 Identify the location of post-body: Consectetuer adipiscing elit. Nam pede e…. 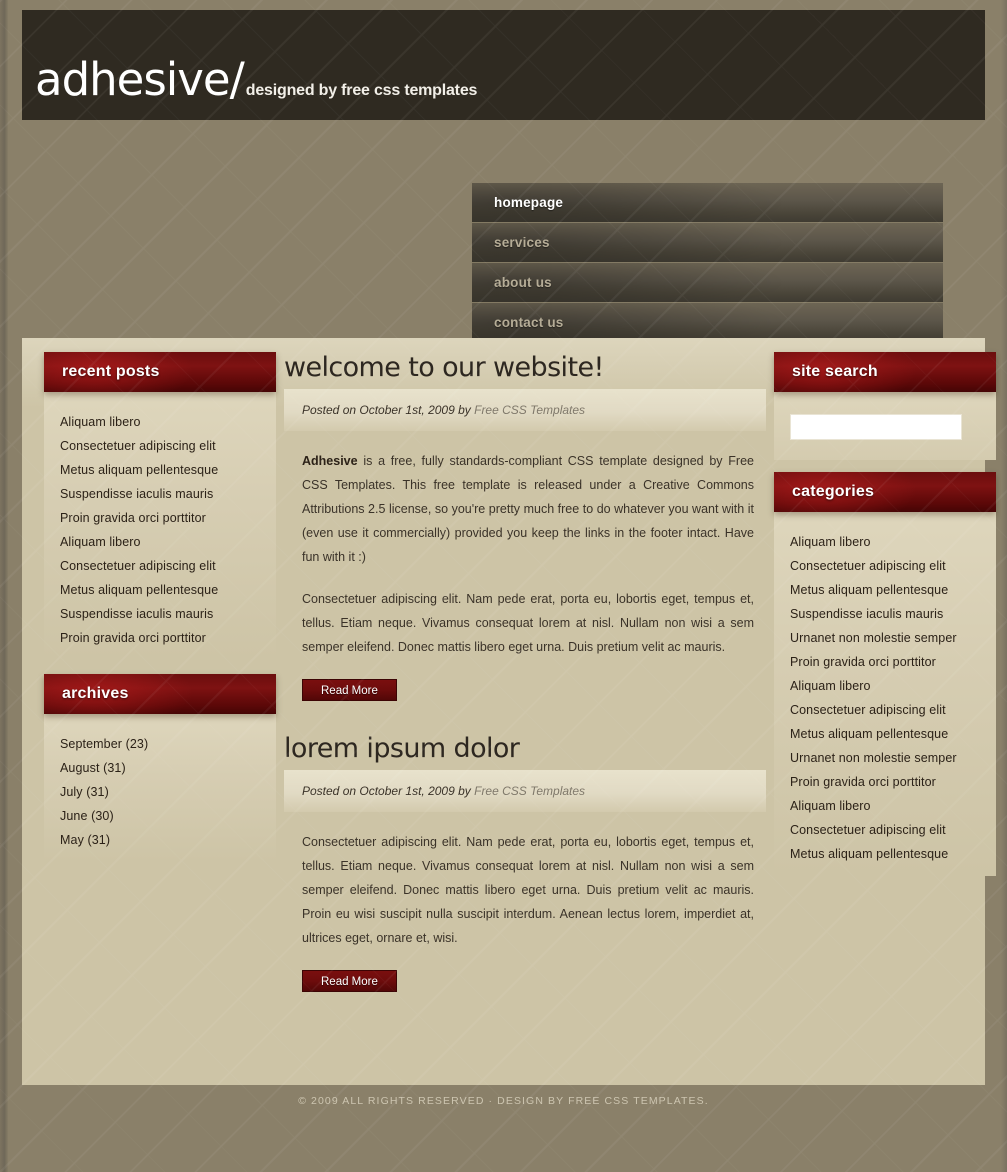
(525, 881).